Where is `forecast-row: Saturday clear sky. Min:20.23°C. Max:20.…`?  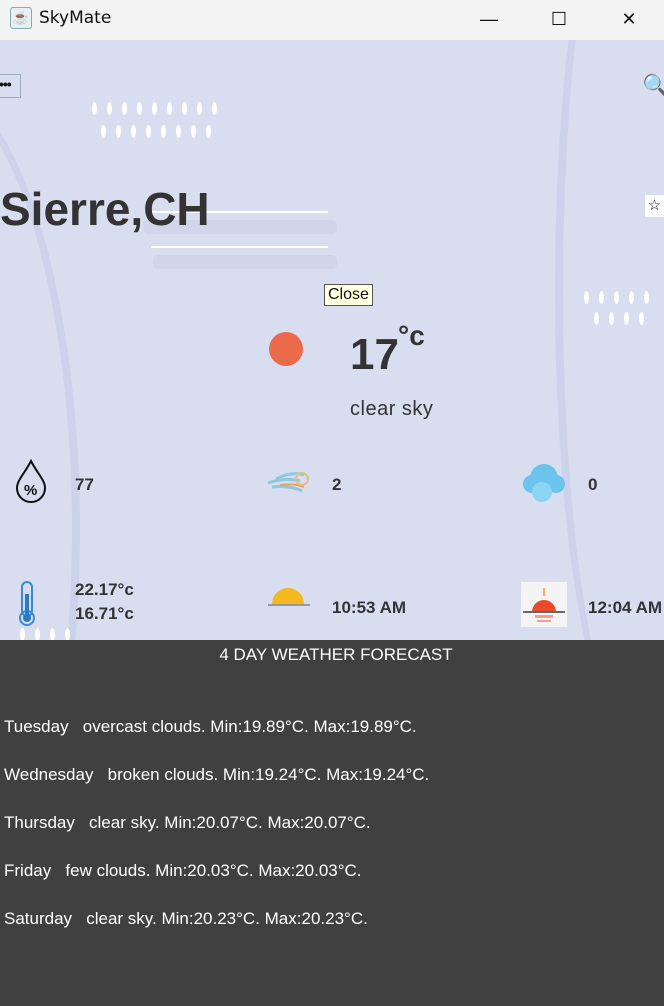
forecast-row: Saturday clear sky. Min:20.23°C. Max:20.… is located at coordinates (186, 918).